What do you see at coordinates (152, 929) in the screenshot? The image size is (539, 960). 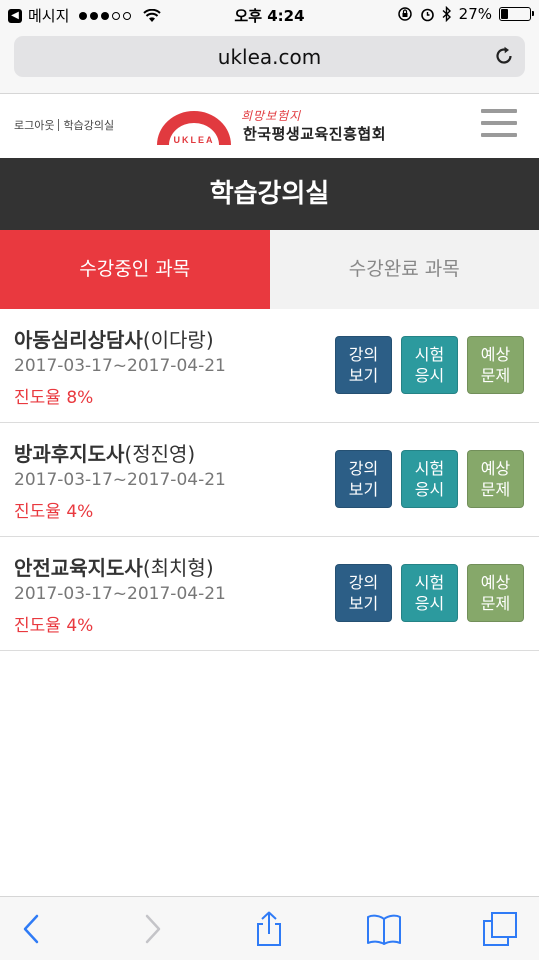 I see `forward-arrow-icon` at bounding box center [152, 929].